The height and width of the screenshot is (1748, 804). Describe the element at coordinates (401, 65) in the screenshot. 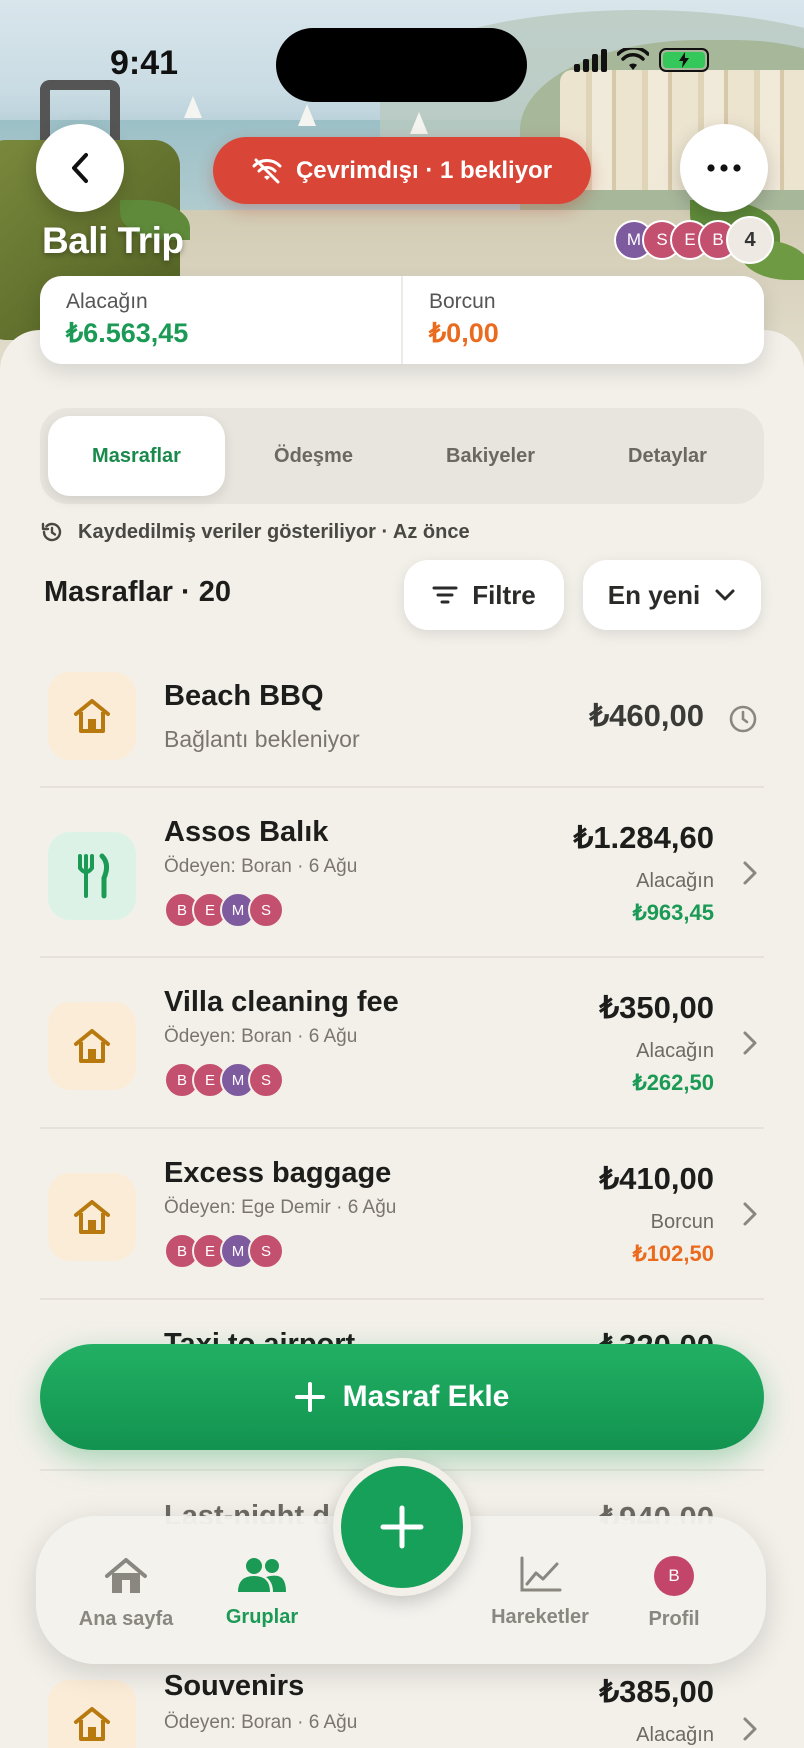

I see `dynamic-island` at that location.